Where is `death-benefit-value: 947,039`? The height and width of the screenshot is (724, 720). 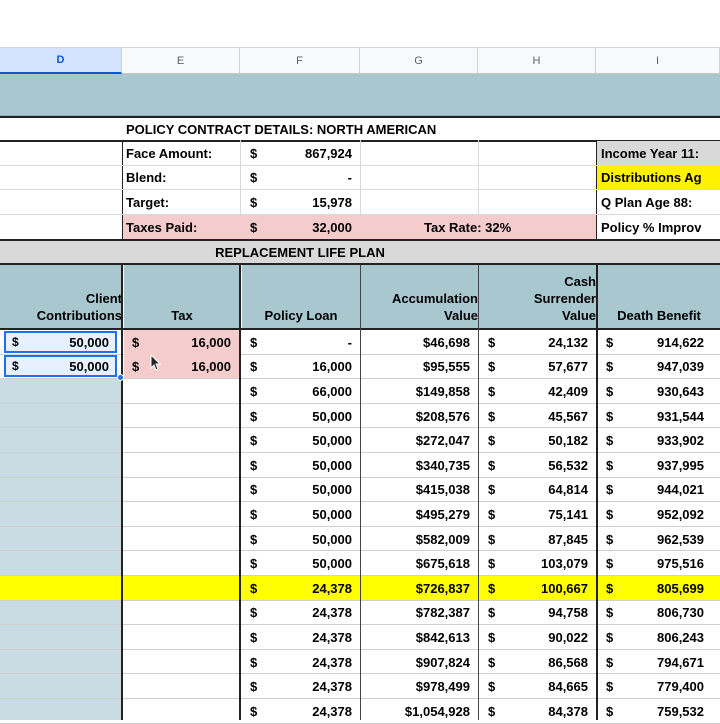 death-benefit-value: 947,039 is located at coordinates (654, 367).